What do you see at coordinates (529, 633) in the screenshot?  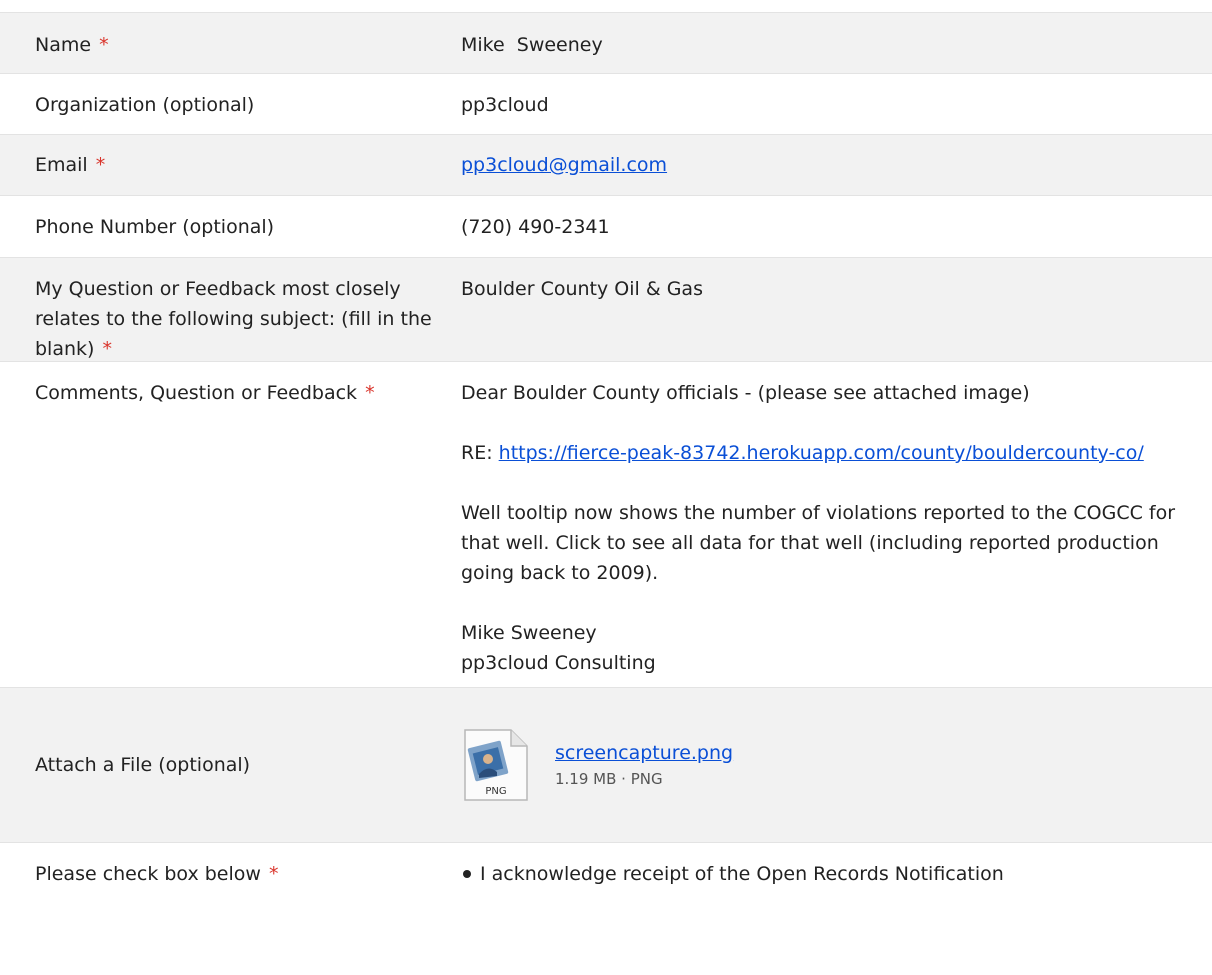 I see `signature-name: Mike Sweeney` at bounding box center [529, 633].